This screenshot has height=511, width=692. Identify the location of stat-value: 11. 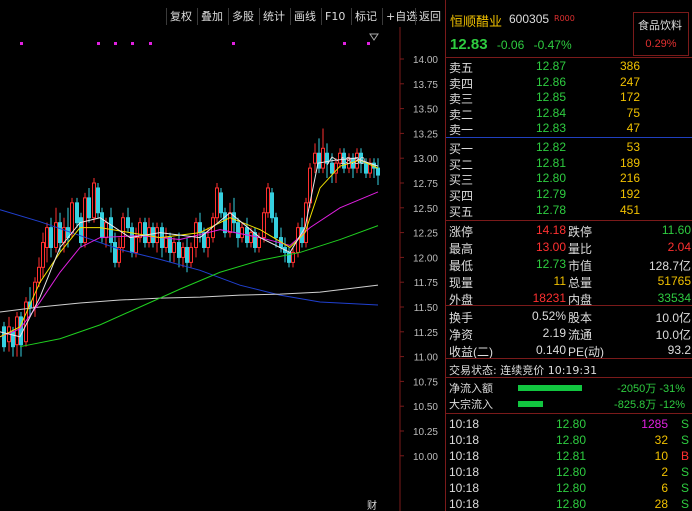
(559, 281).